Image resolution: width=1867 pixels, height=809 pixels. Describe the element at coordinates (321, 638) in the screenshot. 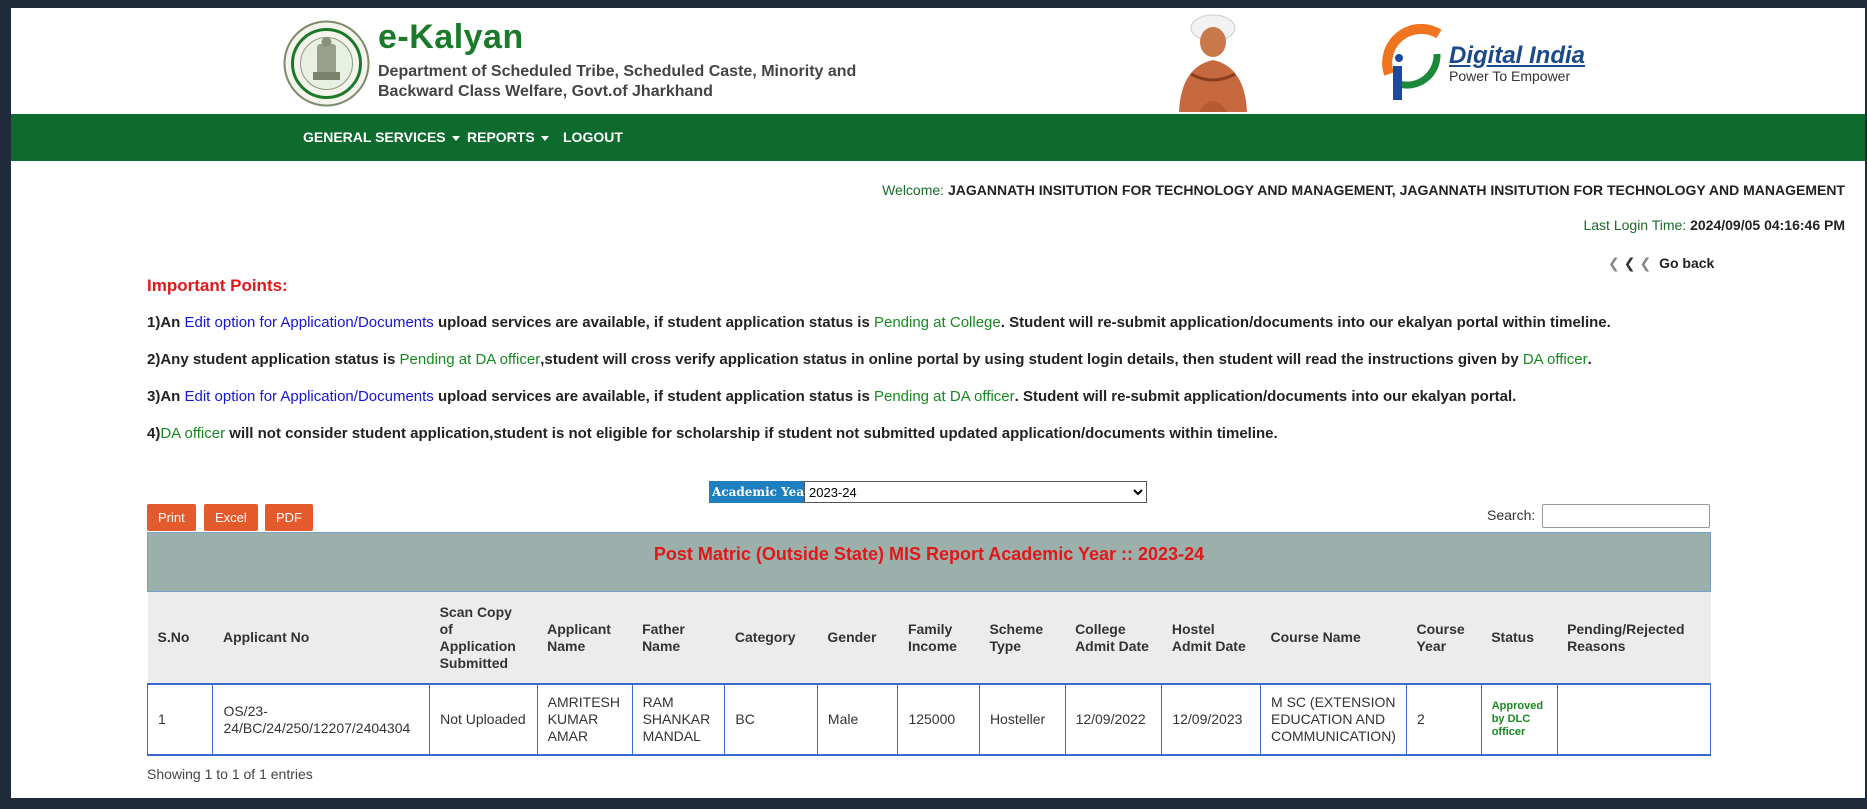

I see `col-applicant-no: Applicant No` at that location.